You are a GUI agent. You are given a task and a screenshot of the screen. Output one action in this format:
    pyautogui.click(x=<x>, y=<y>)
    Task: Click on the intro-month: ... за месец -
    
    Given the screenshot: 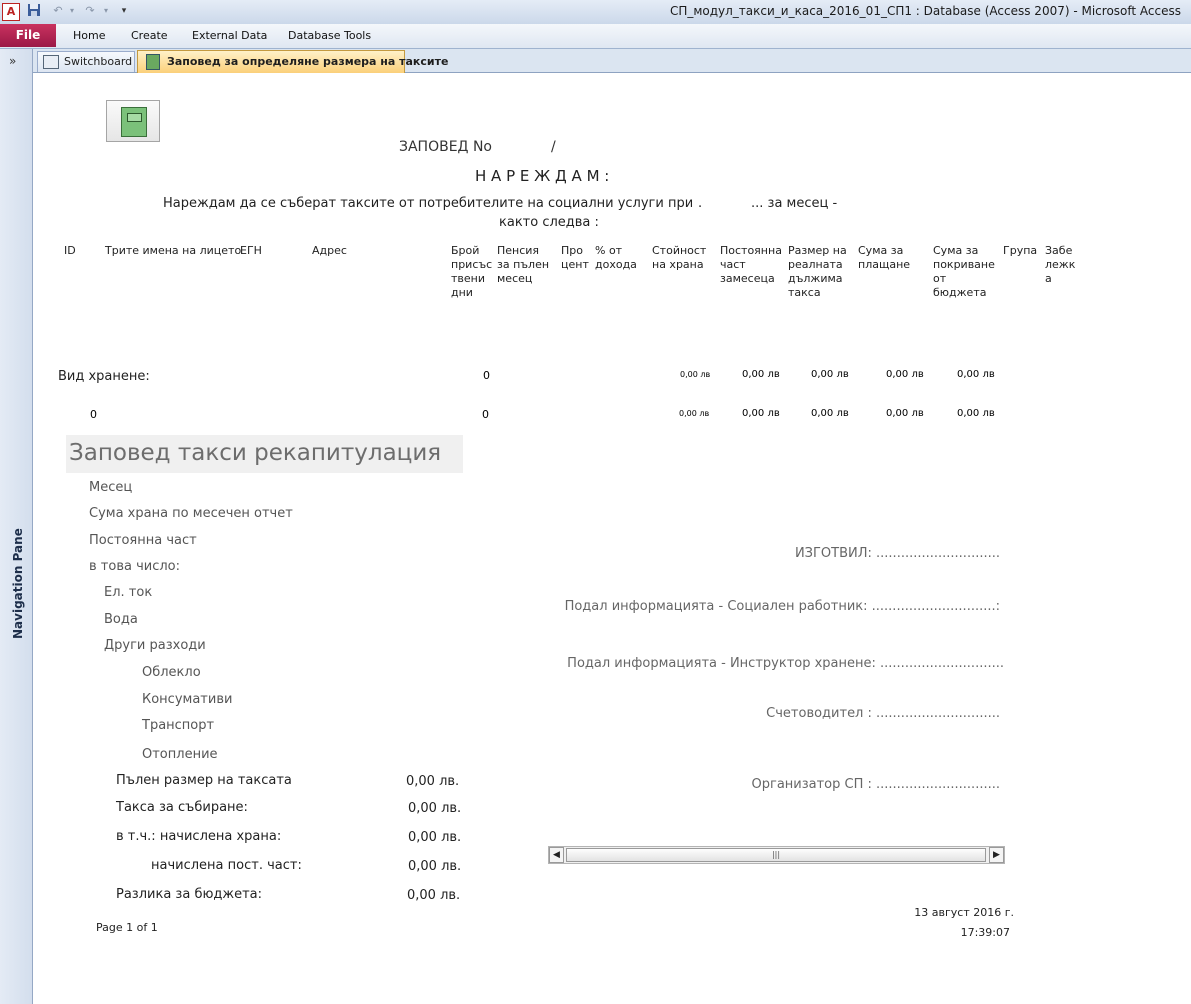 What is the action you would take?
    pyautogui.click(x=794, y=203)
    